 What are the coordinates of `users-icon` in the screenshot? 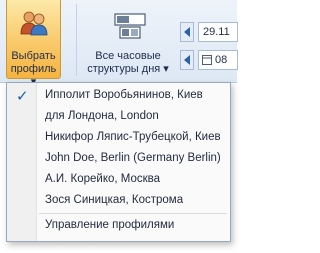 It's located at (34, 23).